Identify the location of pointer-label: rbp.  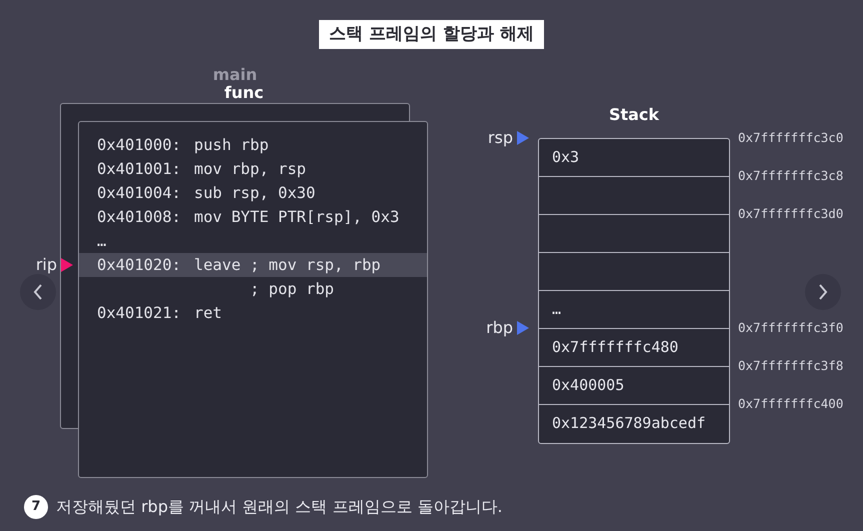
(499, 328).